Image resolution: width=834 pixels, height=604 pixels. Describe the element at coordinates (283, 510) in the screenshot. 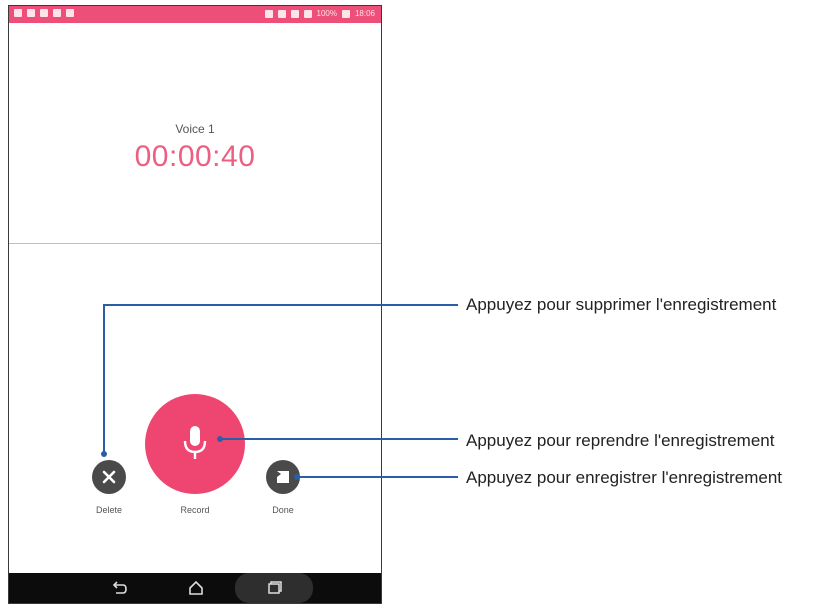

I see `done-label: Done` at that location.